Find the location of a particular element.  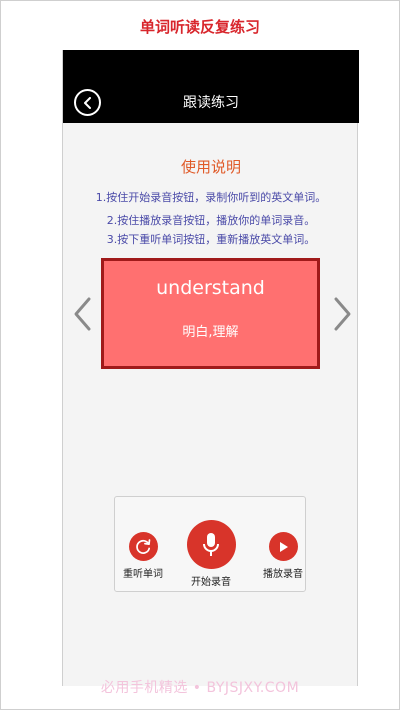

help-title: 使用说明 is located at coordinates (210, 167).